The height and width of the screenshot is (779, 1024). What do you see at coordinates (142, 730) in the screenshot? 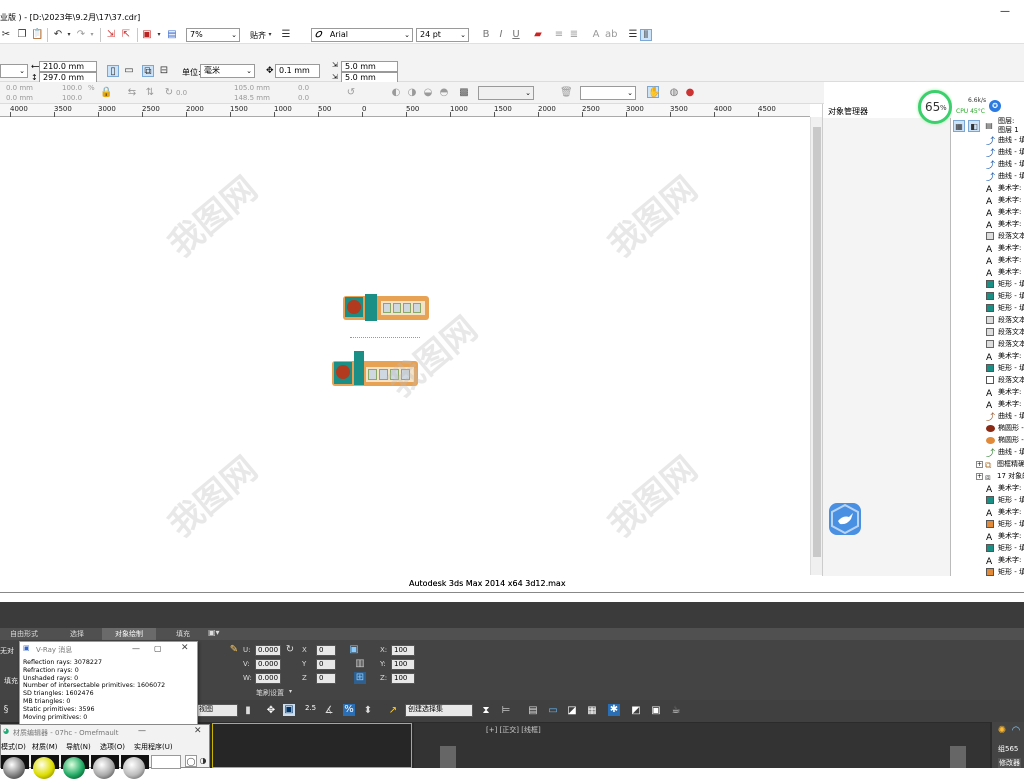
I see `material-minimize-button: —` at bounding box center [142, 730].